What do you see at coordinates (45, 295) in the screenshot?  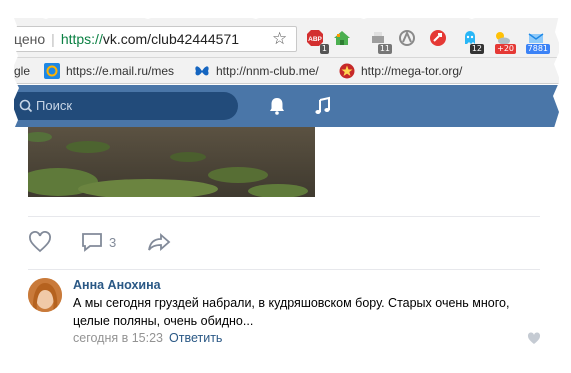 I see `avatar` at bounding box center [45, 295].